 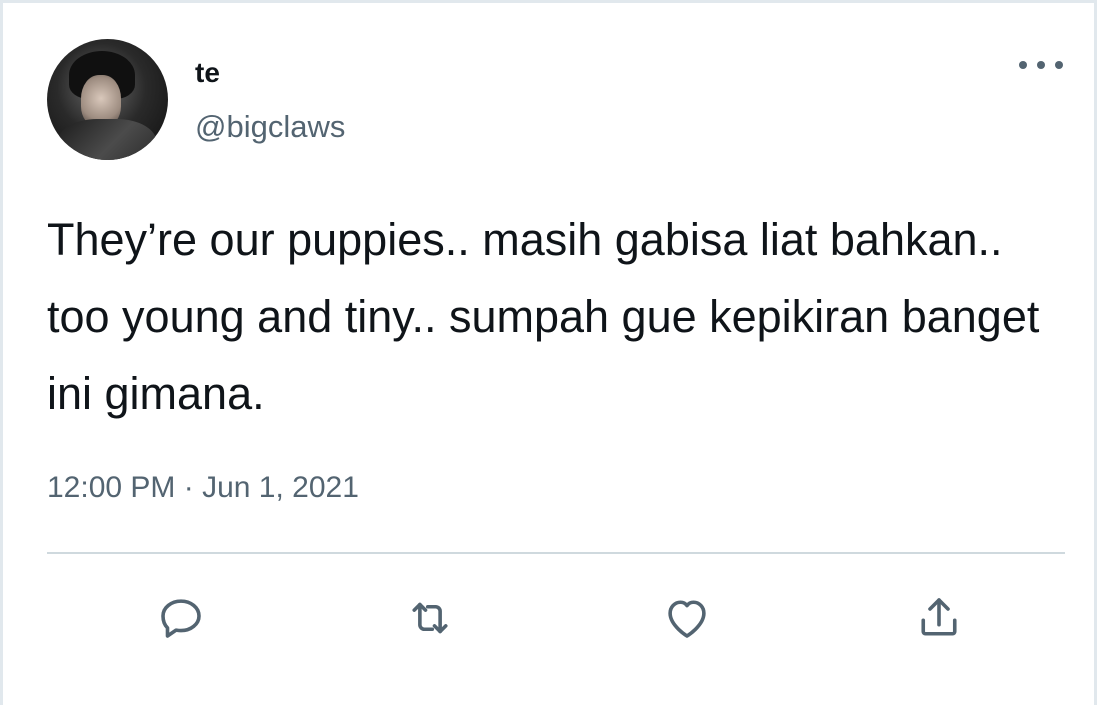 I want to click on retweet-icon, so click(x=430, y=618).